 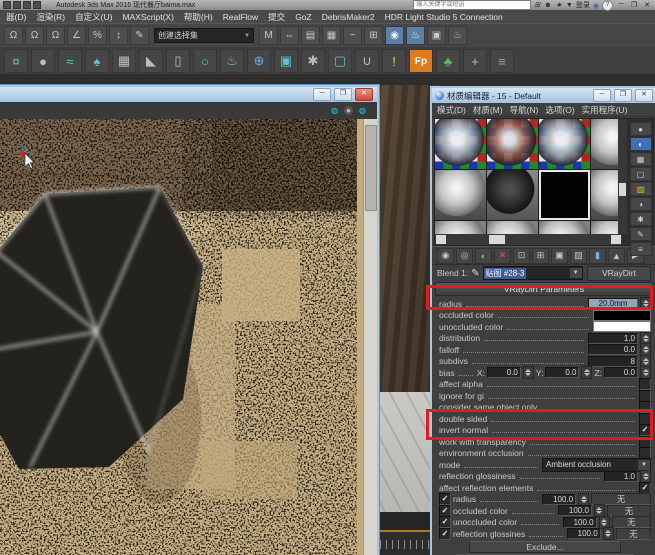 What do you see at coordinates (448, 61) in the screenshot?
I see `forest-pack-icon: ♣` at bounding box center [448, 61].